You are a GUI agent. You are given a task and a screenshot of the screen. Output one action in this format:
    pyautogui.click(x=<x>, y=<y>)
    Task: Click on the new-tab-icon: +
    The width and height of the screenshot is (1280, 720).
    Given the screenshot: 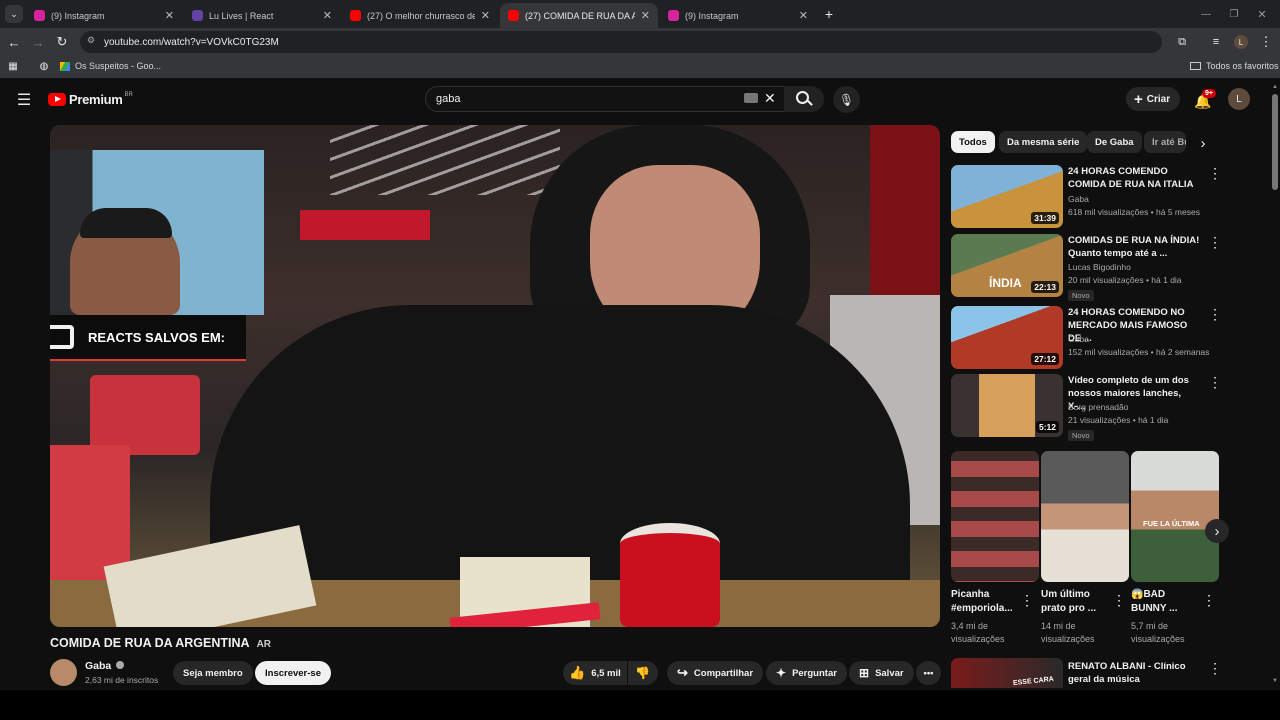 What is the action you would take?
    pyautogui.click(x=829, y=14)
    